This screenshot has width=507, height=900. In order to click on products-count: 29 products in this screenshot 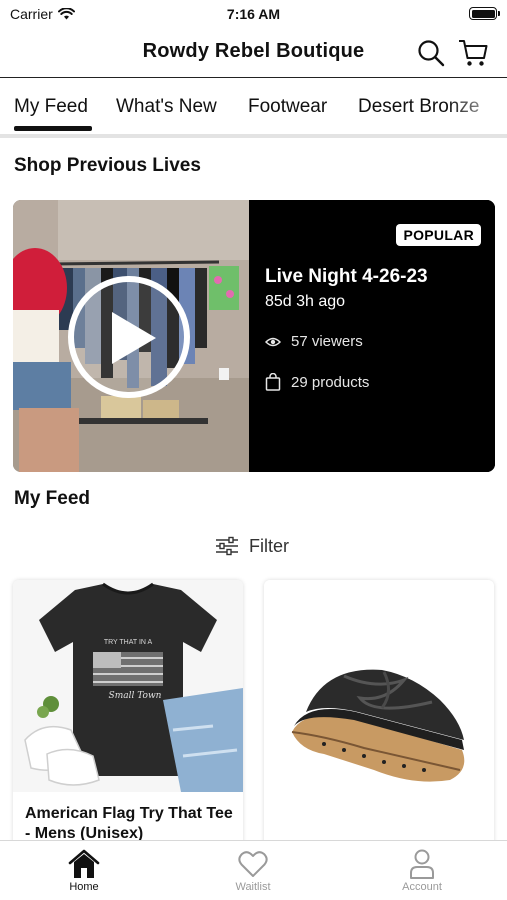, I will do `click(330, 382)`.